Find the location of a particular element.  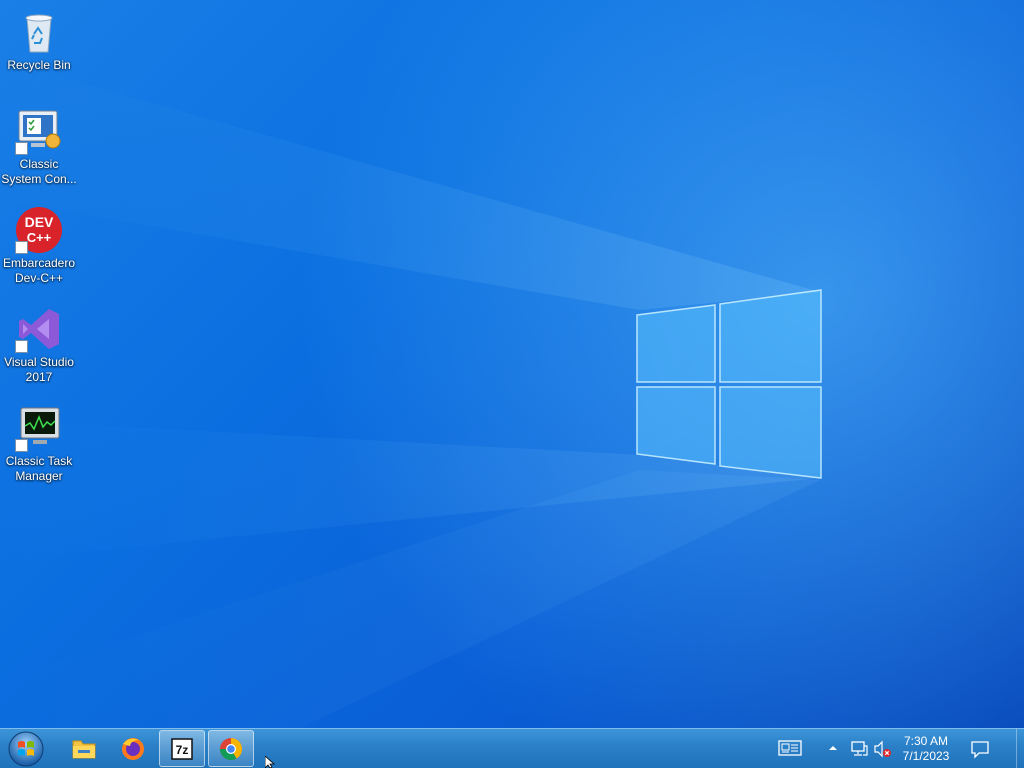

taskbar-file-explorer is located at coordinates (84, 748).